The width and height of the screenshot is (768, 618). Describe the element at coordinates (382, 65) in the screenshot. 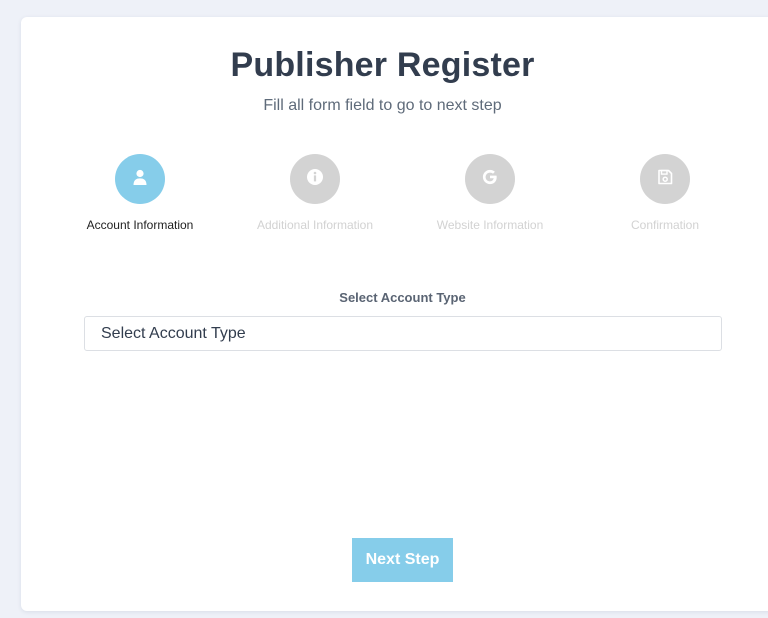

I see `page-title: Publisher Register` at that location.